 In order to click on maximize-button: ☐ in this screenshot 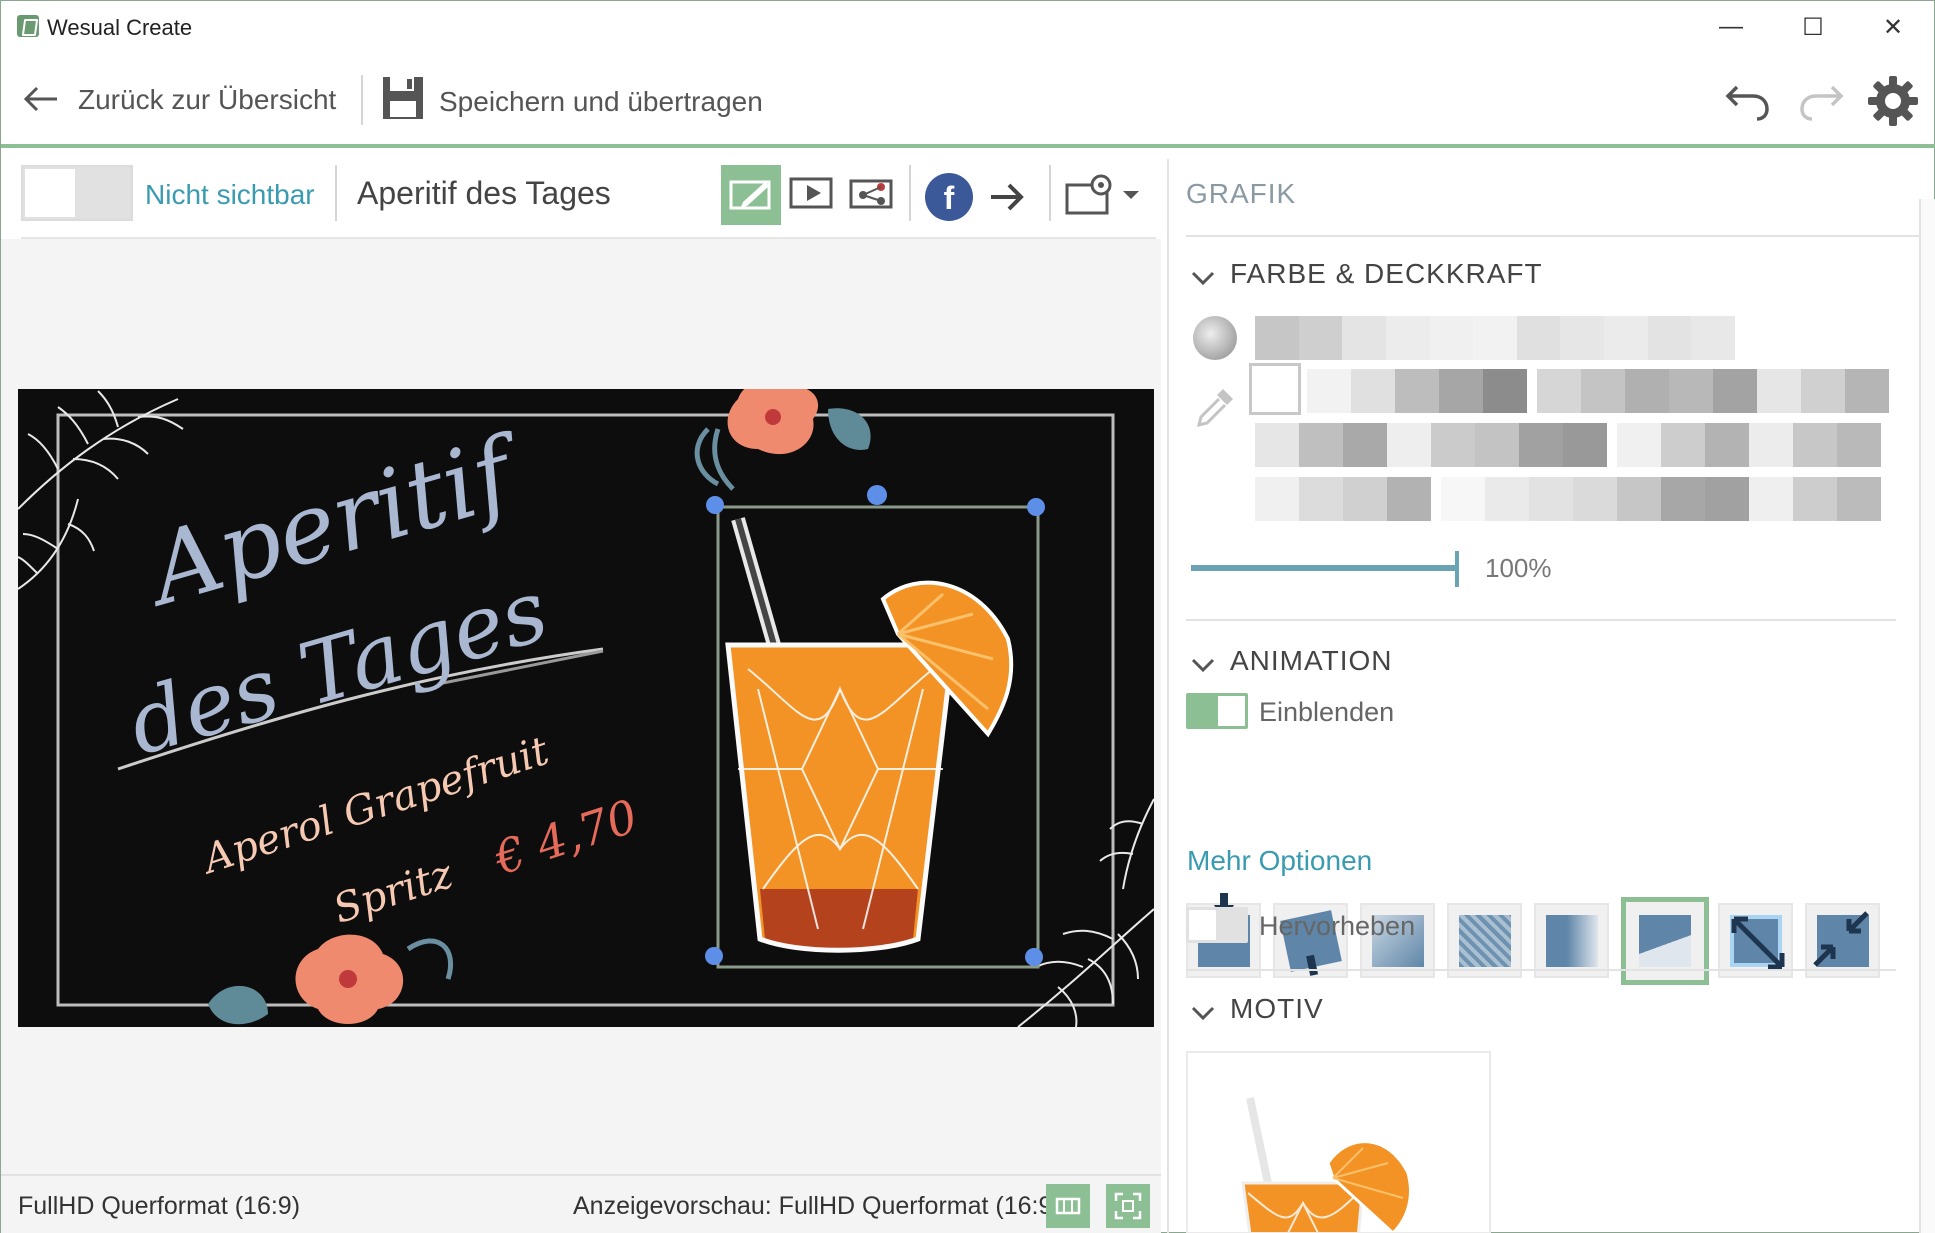, I will do `click(1813, 27)`.